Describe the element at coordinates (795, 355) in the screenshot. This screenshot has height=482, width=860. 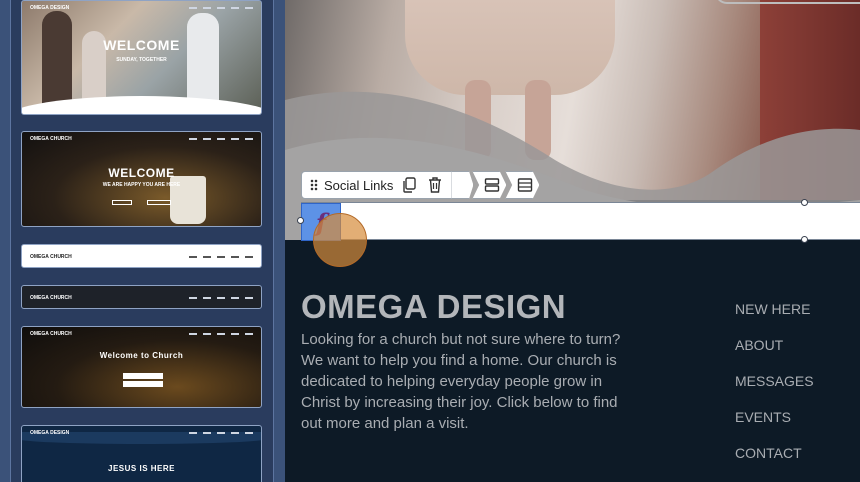
I see `footer-link-about: ABOUT` at that location.